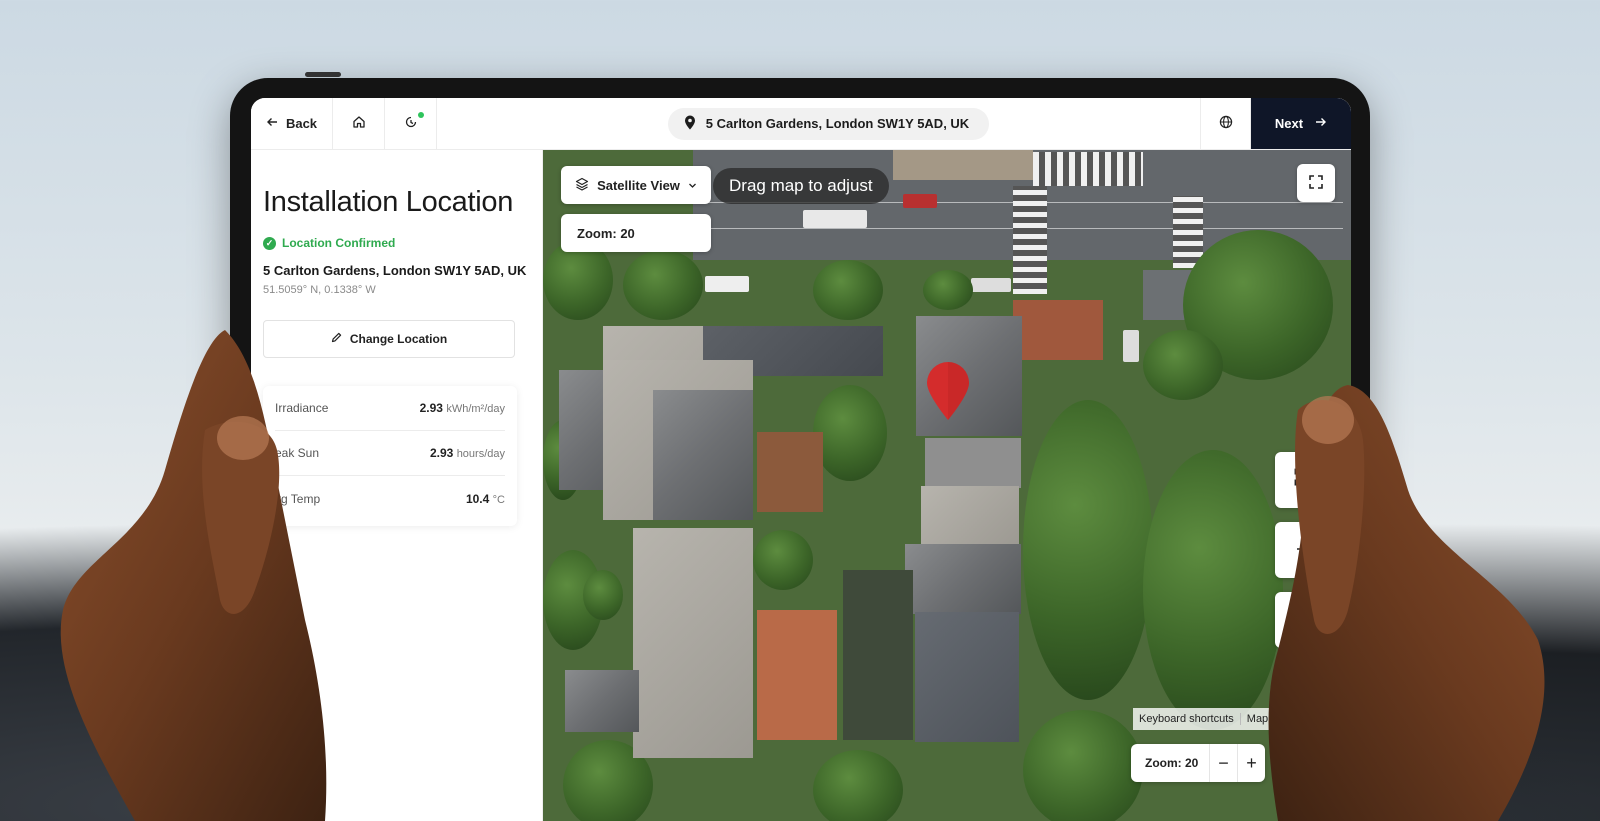 The image size is (1600, 821). Describe the element at coordinates (301, 123) in the screenshot. I see `back-label: Back` at that location.